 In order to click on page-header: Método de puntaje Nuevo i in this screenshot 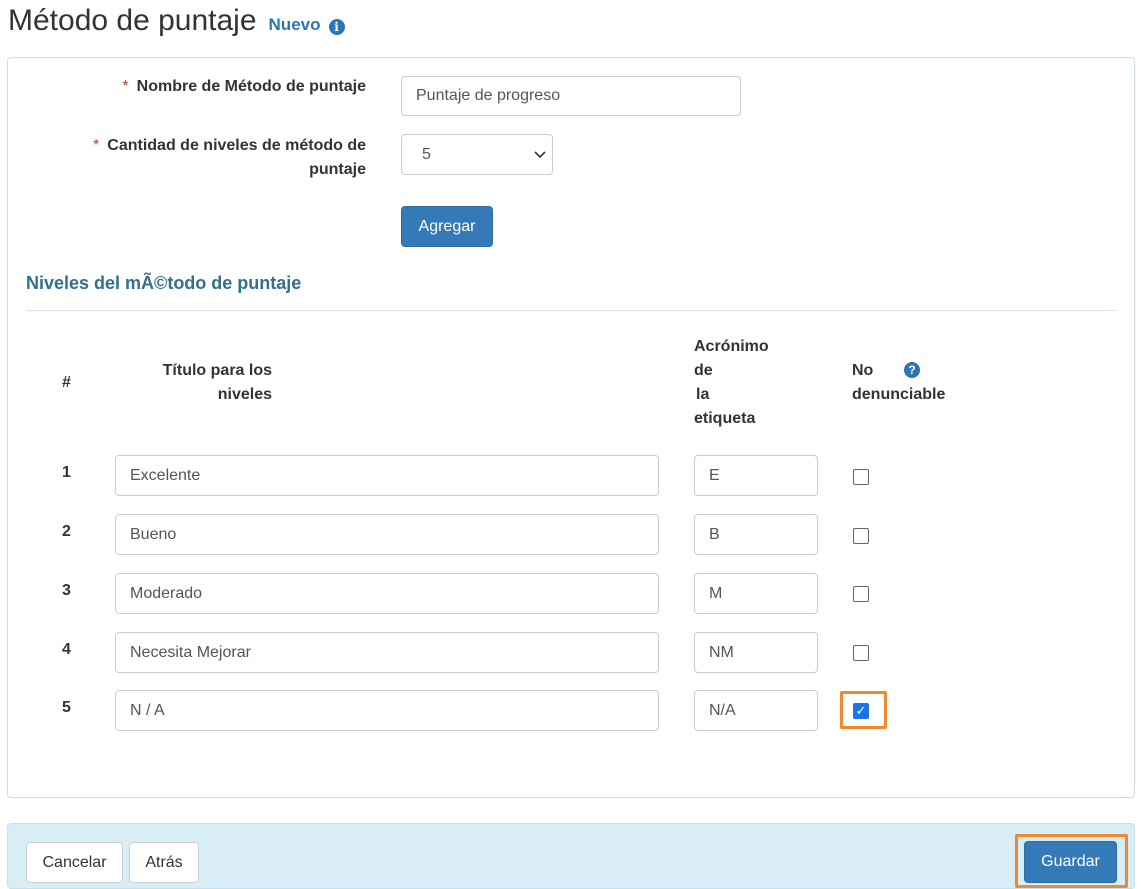, I will do `click(176, 21)`.